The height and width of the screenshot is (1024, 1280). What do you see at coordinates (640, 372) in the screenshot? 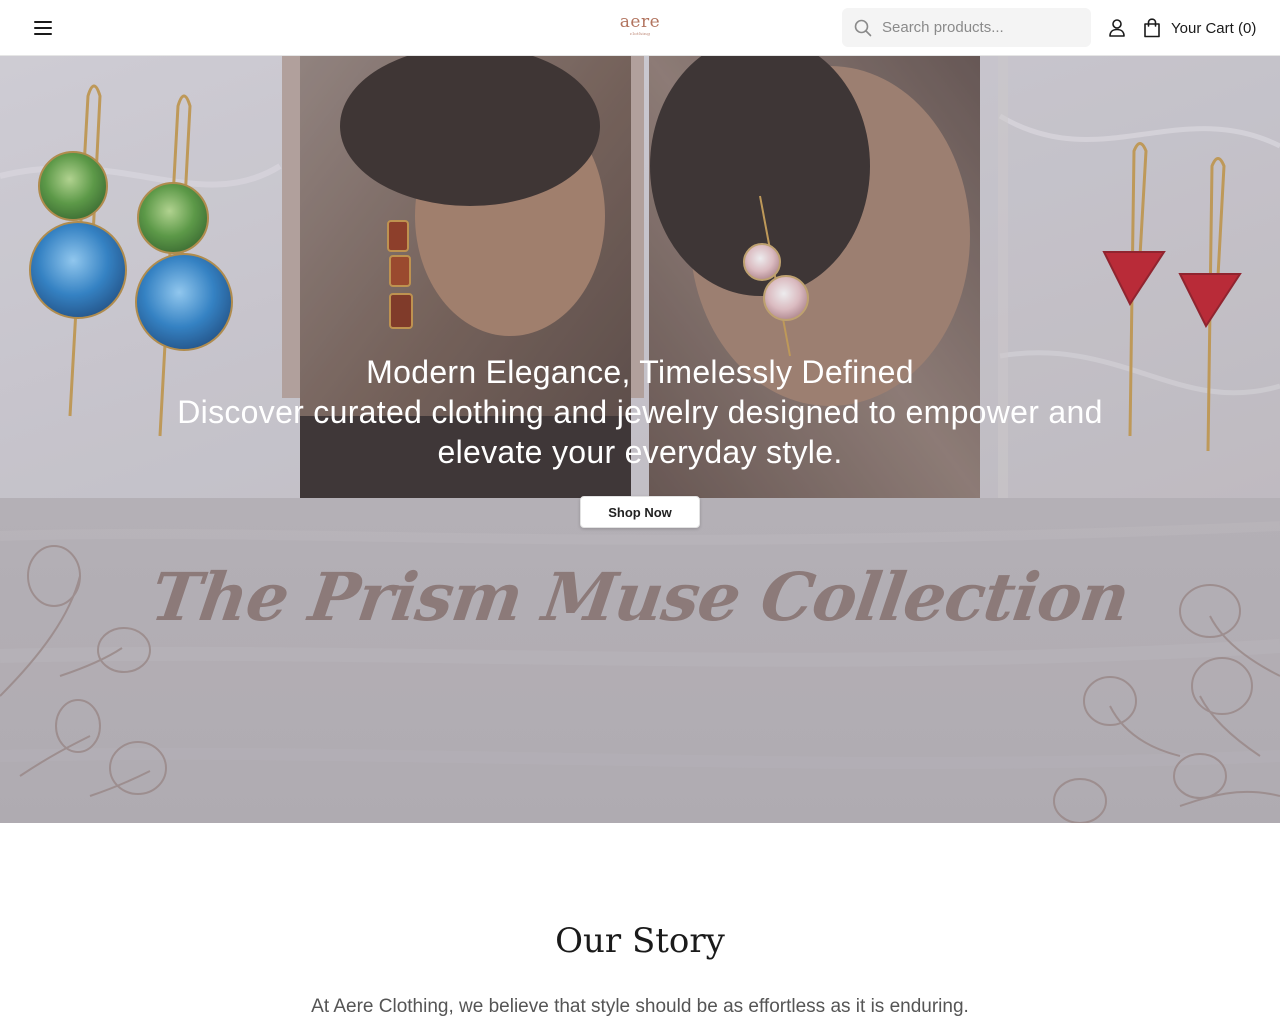
I see `hero-title: Modern Elegance, Timelessly Defined` at bounding box center [640, 372].